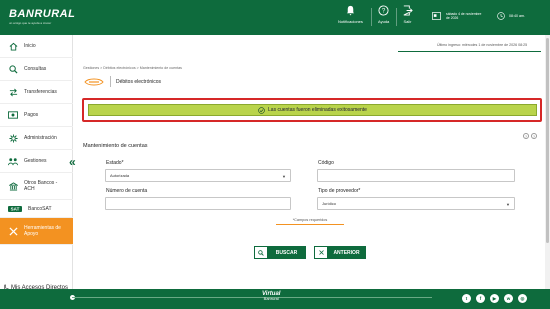 The height and width of the screenshot is (309, 550). I want to click on last-login-underline, so click(469, 51).